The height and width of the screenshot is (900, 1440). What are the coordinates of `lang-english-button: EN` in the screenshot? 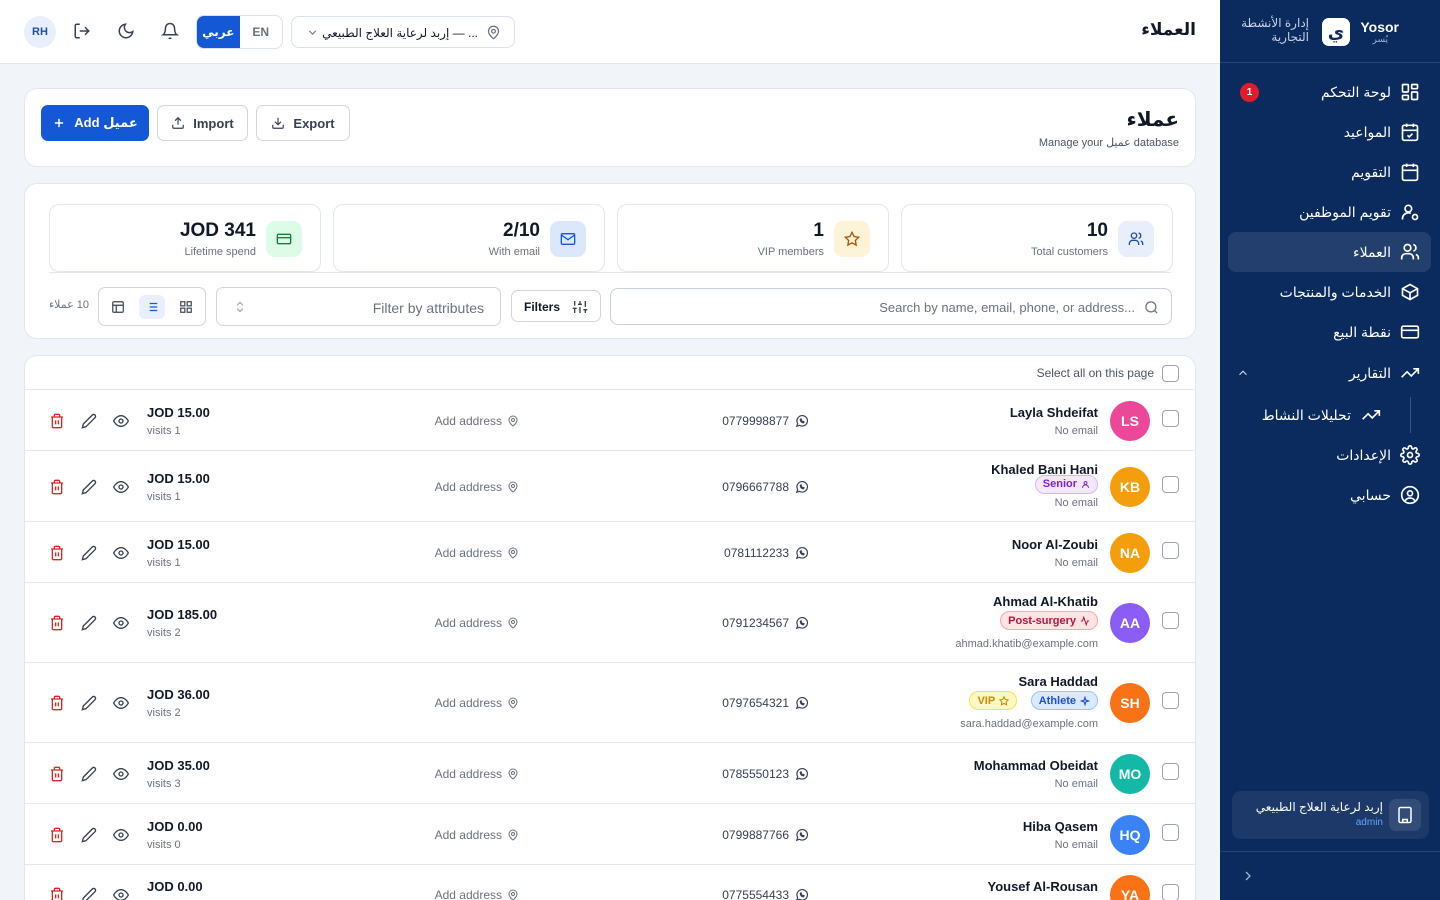 It's located at (261, 32).